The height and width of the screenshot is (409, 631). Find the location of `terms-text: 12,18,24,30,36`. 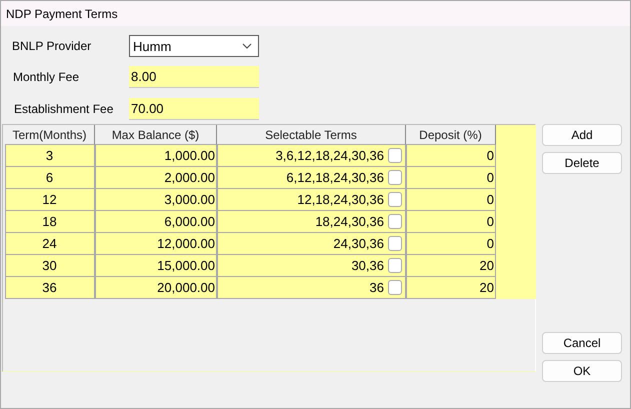

terms-text: 12,18,24,30,36 is located at coordinates (340, 199).